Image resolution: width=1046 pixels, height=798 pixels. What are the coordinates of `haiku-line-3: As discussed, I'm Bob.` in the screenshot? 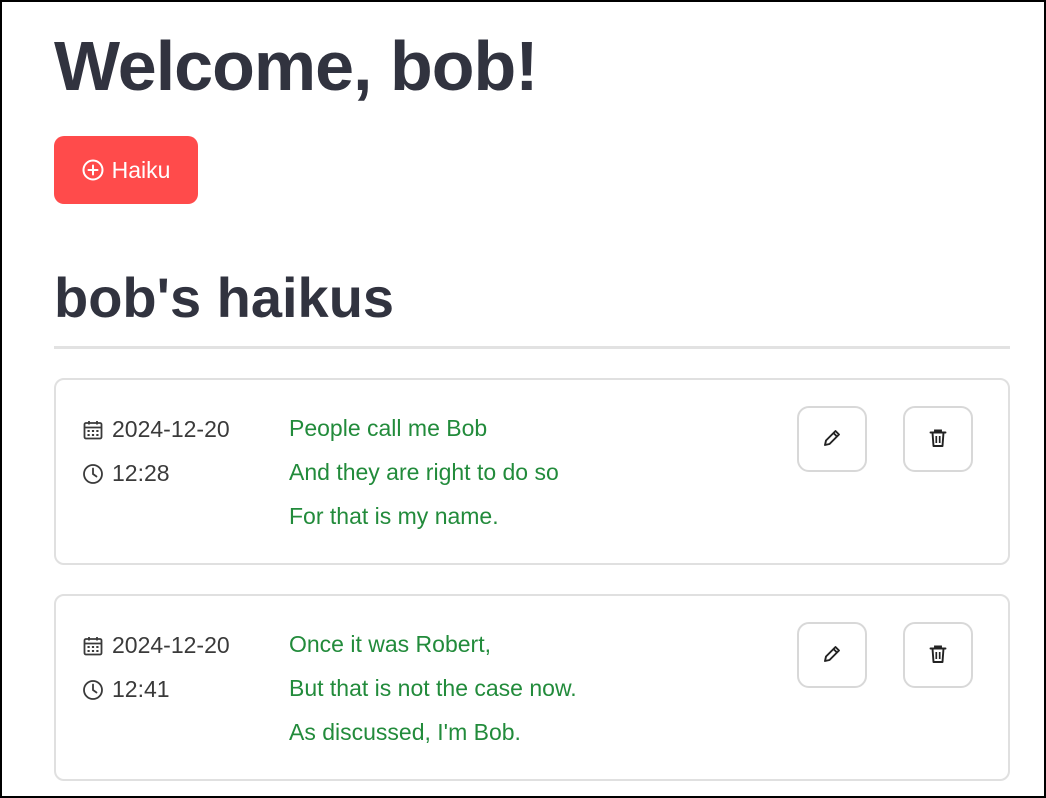 It's located at (405, 732).